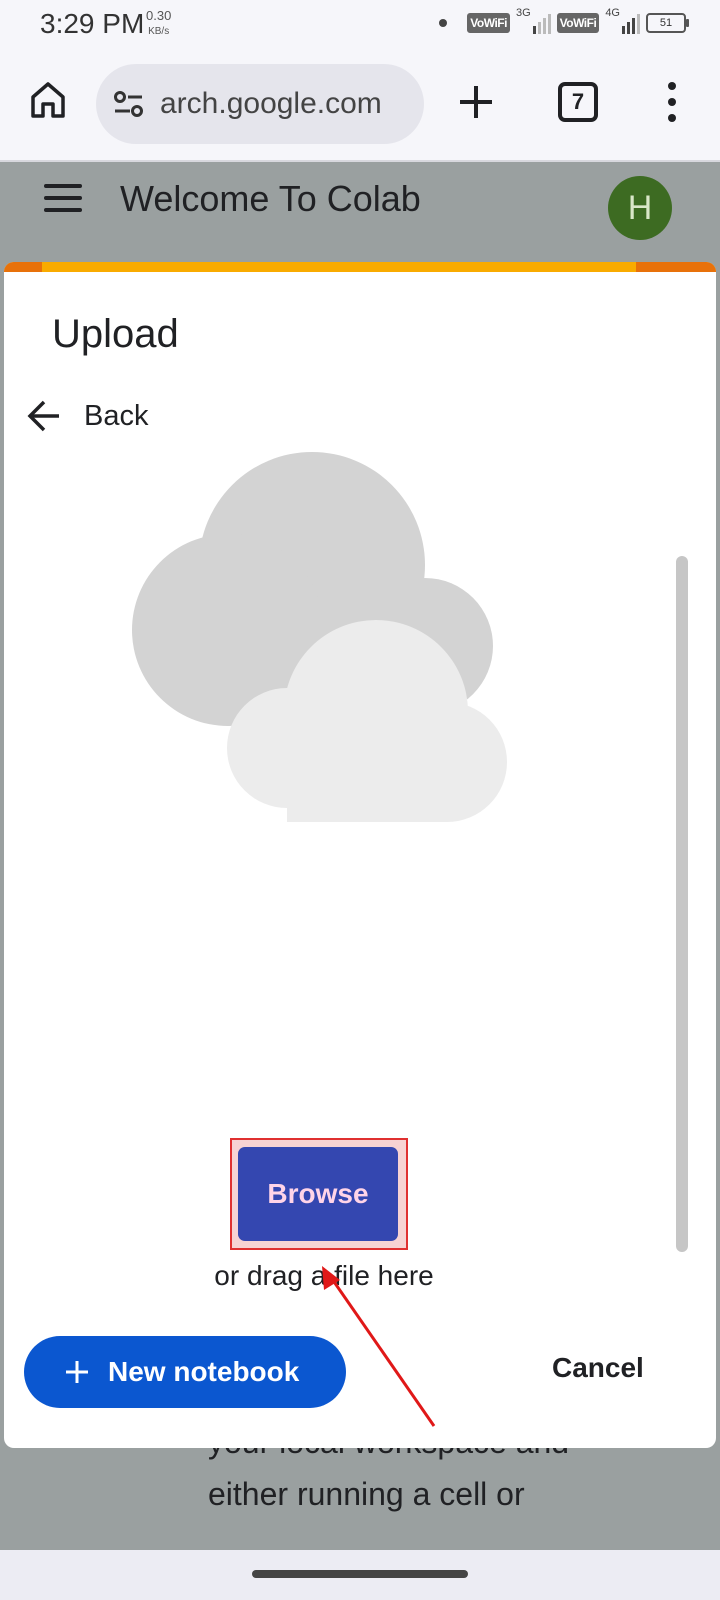 The width and height of the screenshot is (720, 1600). Describe the element at coordinates (63, 198) in the screenshot. I see `hamburger-menu-icon` at that location.